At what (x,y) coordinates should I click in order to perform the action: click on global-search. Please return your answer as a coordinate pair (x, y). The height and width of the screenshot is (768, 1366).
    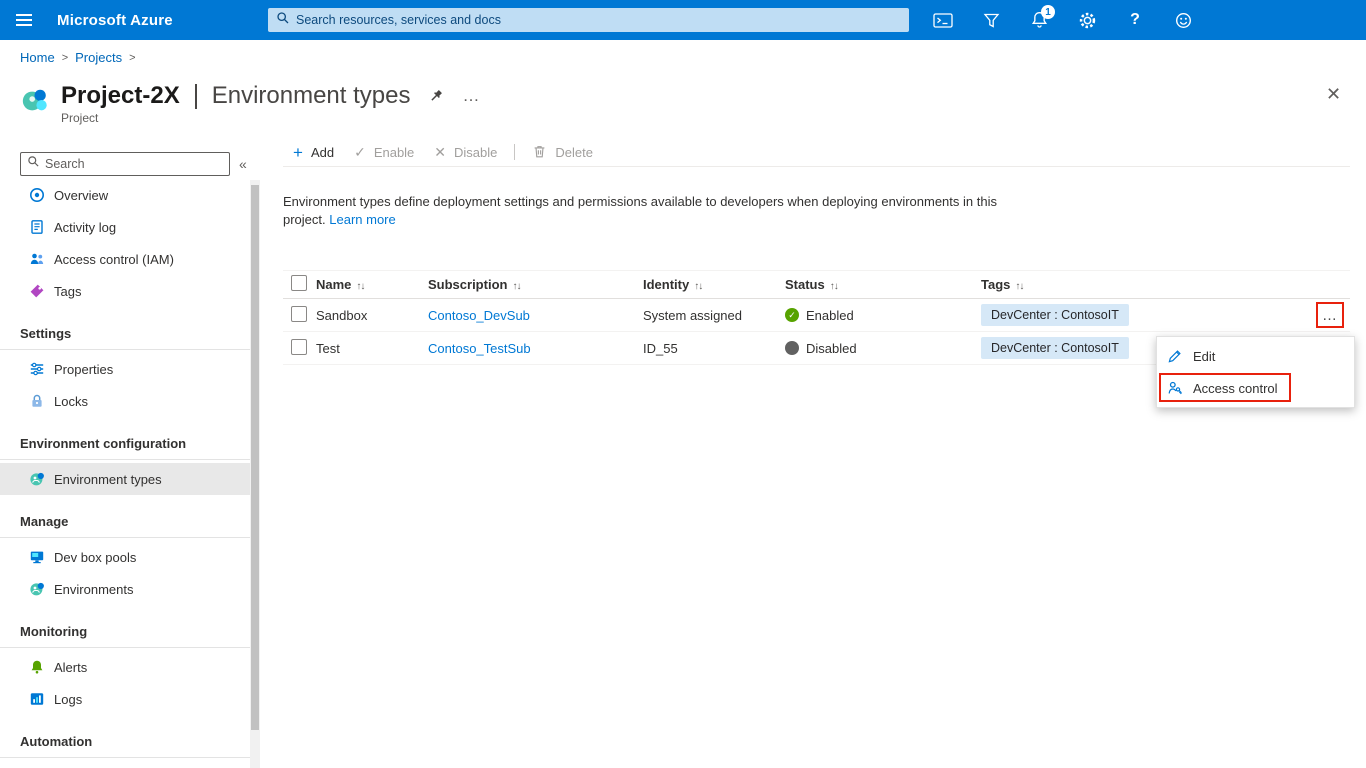
    Looking at the image, I should click on (588, 20).